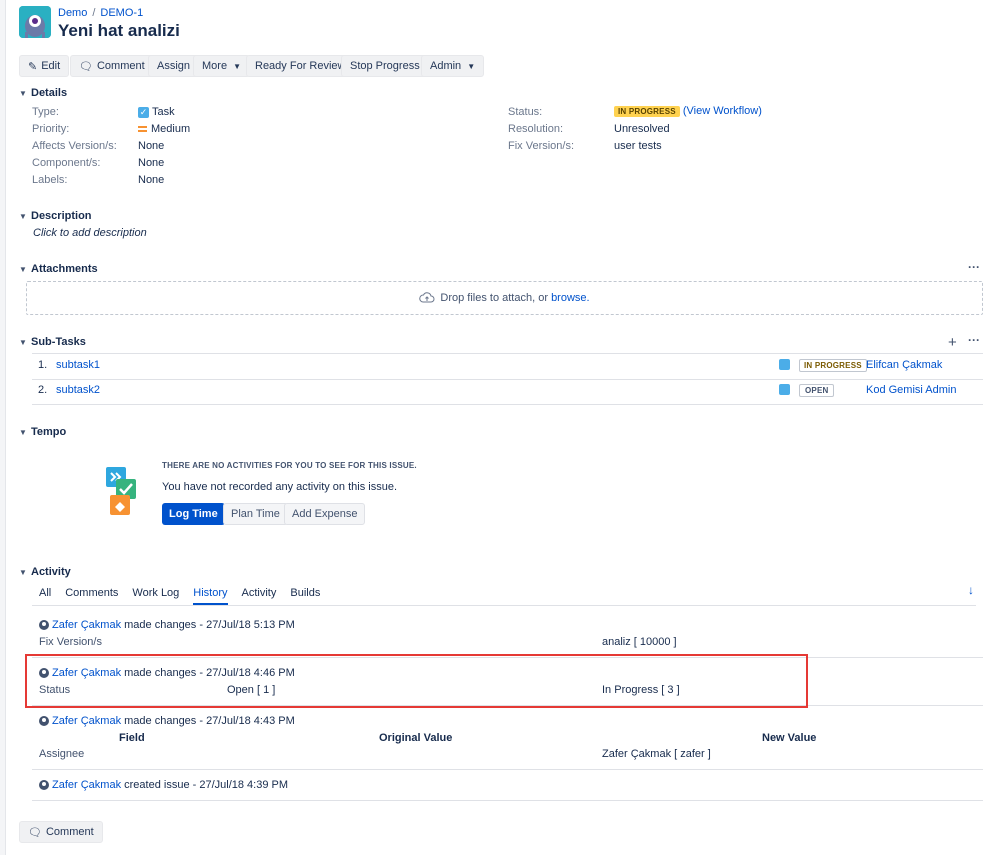 Image resolution: width=999 pixels, height=855 pixels. Describe the element at coordinates (971, 590) in the screenshot. I see `sort-order-icon: ↓` at that location.